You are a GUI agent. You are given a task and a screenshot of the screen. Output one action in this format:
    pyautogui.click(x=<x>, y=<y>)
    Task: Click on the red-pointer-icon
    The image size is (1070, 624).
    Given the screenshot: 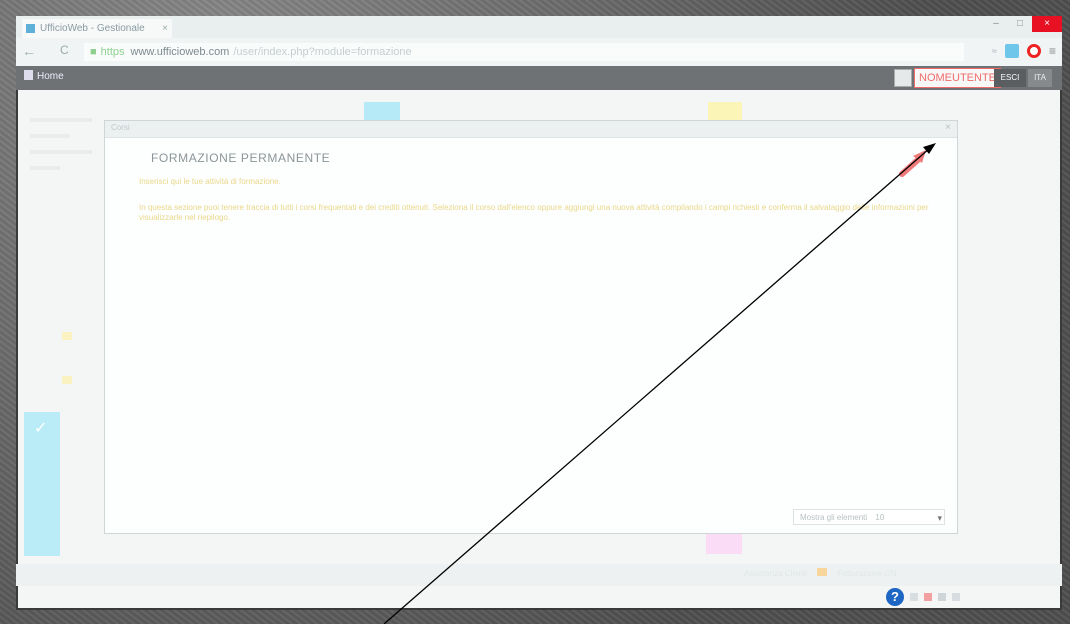 What is the action you would take?
    pyautogui.click(x=912, y=163)
    